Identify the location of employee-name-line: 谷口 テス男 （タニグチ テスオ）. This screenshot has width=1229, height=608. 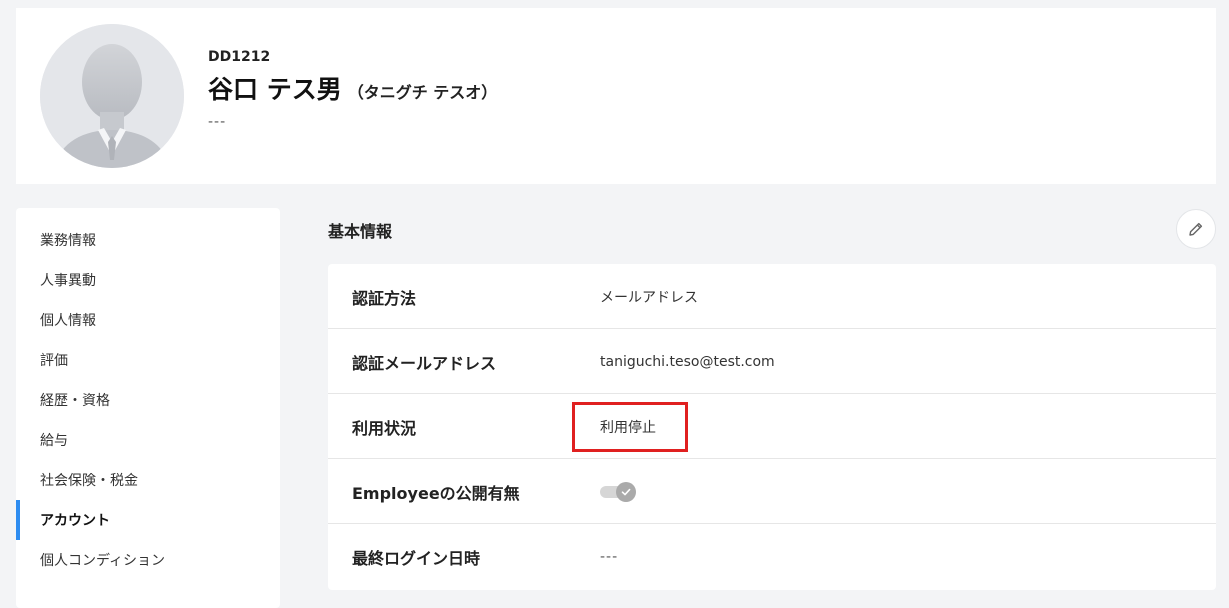
(352, 88).